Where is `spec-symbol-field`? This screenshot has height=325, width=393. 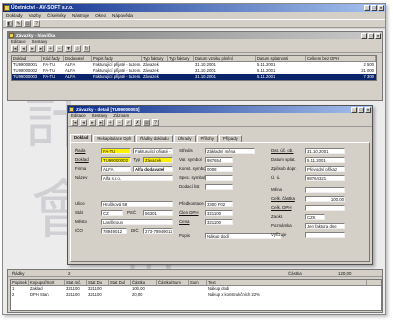 spec-symbol-field is located at coordinates (219, 178).